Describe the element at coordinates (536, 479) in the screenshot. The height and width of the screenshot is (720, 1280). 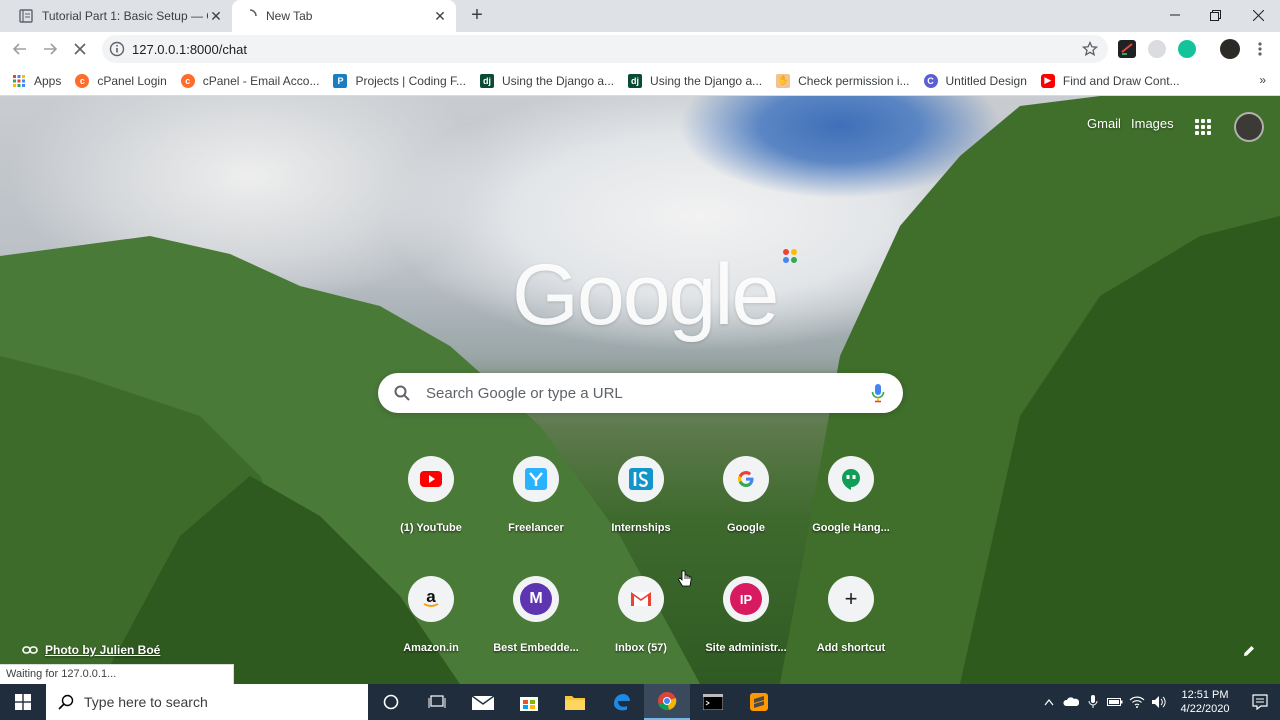
I see `freelancer-icon` at that location.